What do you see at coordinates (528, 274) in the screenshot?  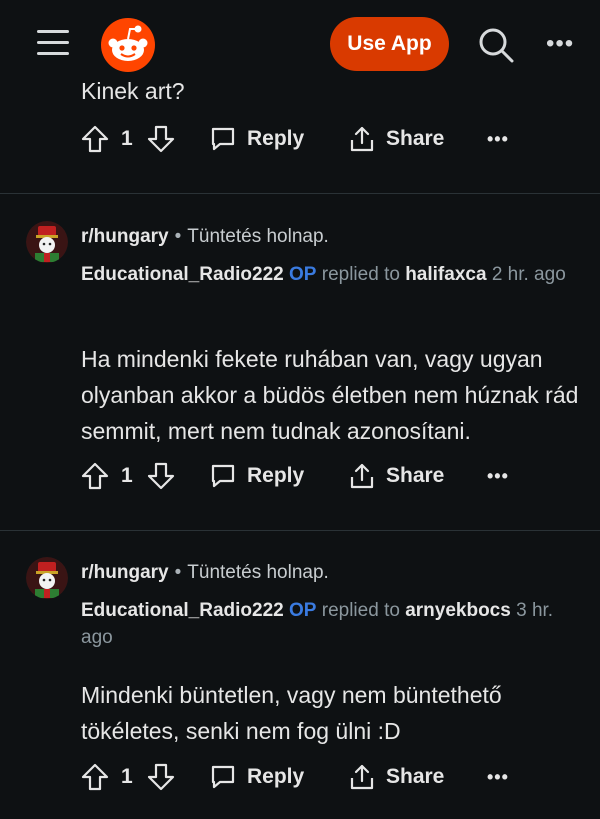 I see `comment-timestamp: 2 hr. ago` at bounding box center [528, 274].